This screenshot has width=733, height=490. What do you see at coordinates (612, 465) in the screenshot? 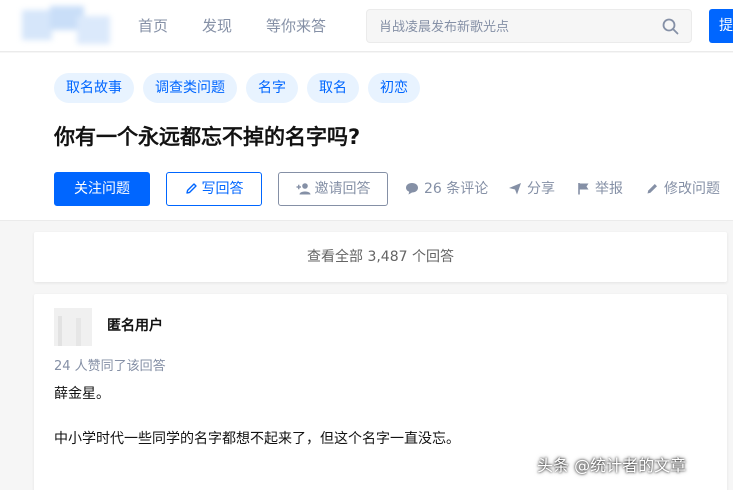
I see `watermark: 头条 @统计者的文章` at bounding box center [612, 465].